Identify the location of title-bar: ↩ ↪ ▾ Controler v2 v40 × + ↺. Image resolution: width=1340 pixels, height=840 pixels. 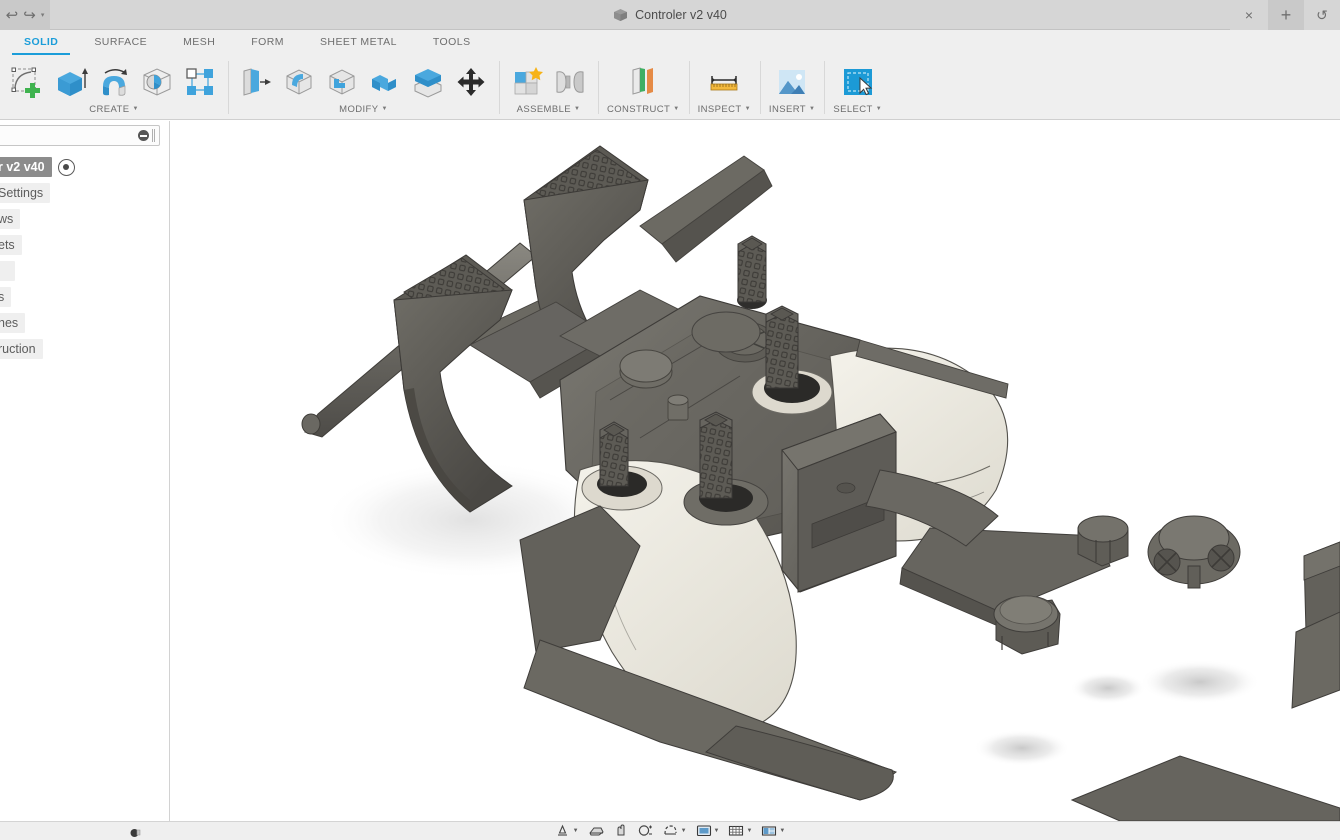
(670, 15).